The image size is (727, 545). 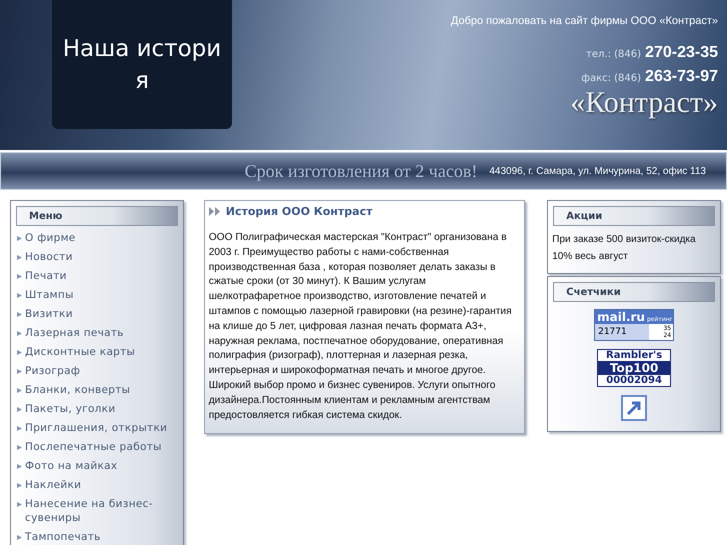 What do you see at coordinates (52, 371) in the screenshot?
I see `menu-link: Ризограф` at bounding box center [52, 371].